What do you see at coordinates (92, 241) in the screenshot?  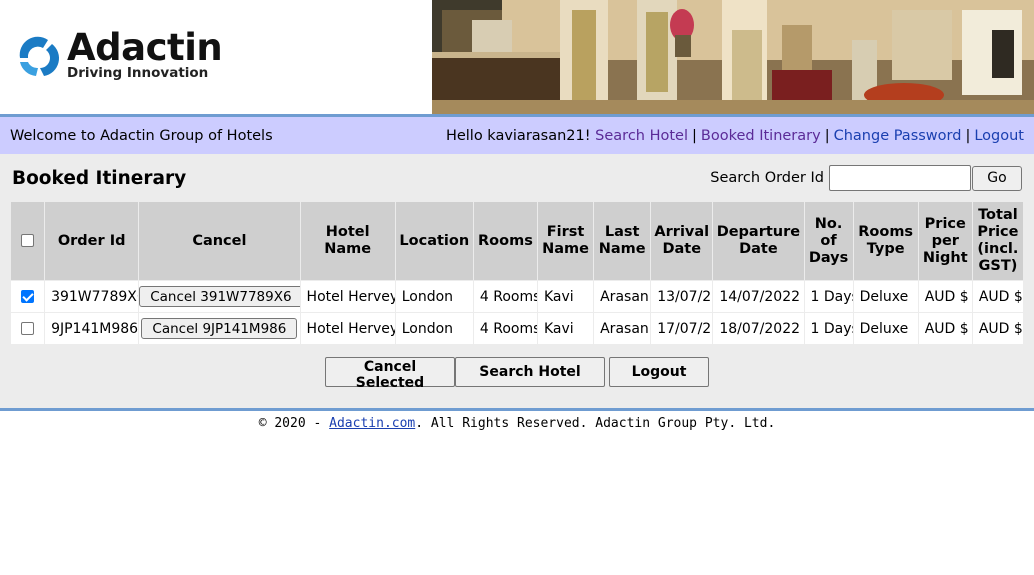 I see `col-order-id: Order Id` at bounding box center [92, 241].